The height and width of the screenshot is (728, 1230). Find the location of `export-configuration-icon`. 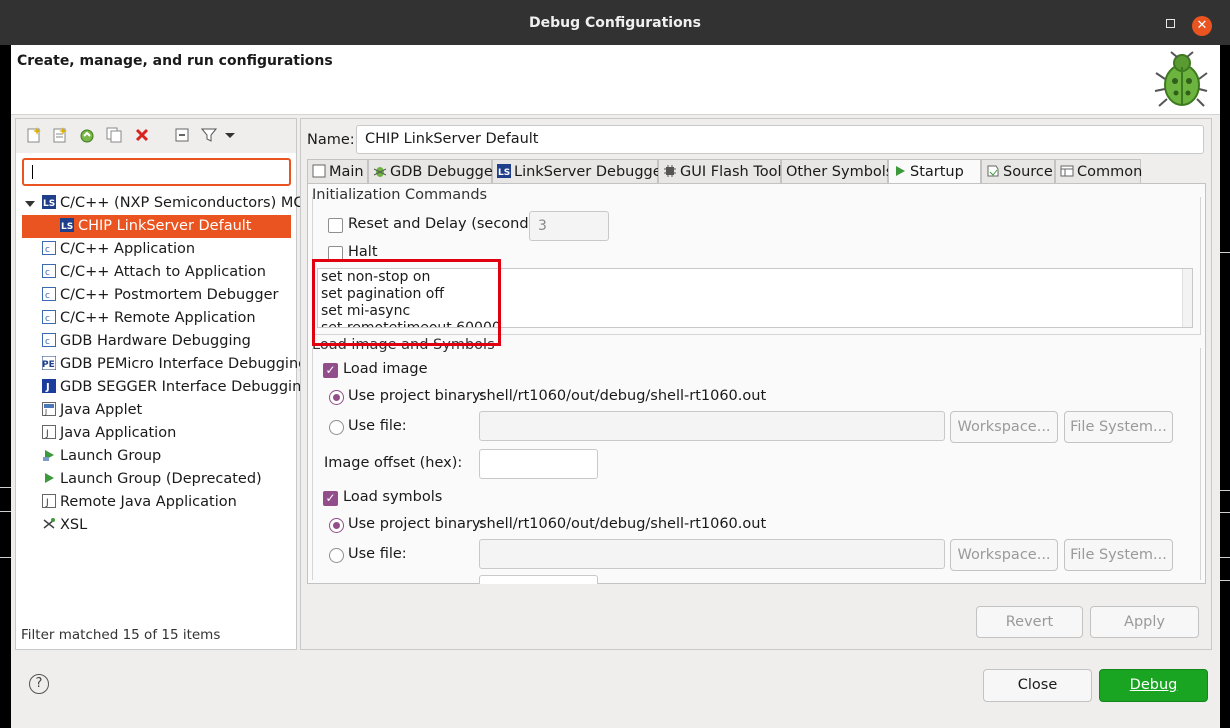

export-configuration-icon is located at coordinates (87, 135).